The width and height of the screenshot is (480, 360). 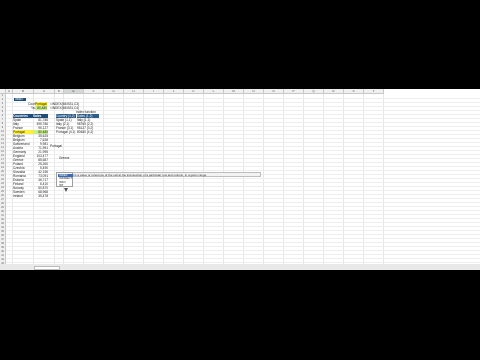 What do you see at coordinates (94, 91) in the screenshot?
I see `column-header-f: F` at bounding box center [94, 91].